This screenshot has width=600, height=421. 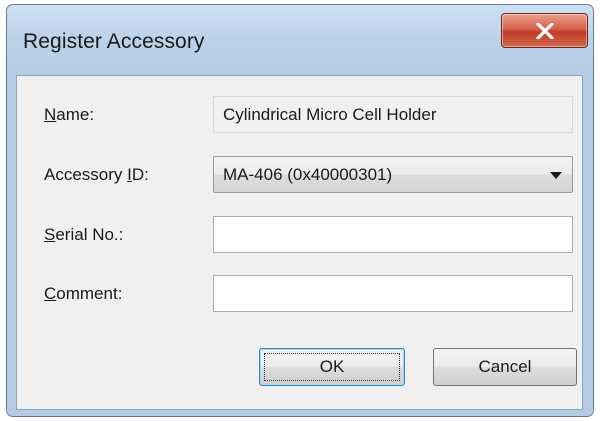 What do you see at coordinates (83, 293) in the screenshot?
I see `comment-label: Comment:` at bounding box center [83, 293].